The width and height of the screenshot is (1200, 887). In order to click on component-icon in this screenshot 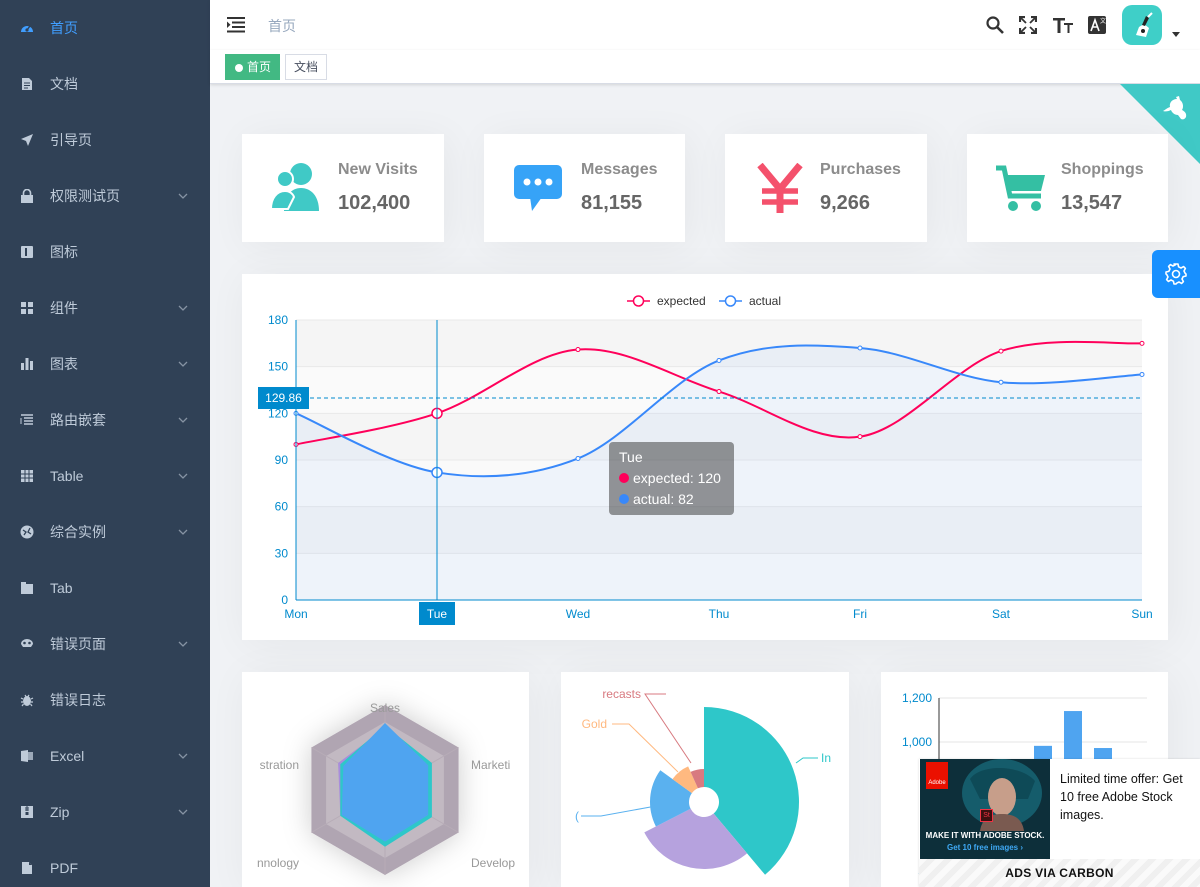, I will do `click(27, 308)`.